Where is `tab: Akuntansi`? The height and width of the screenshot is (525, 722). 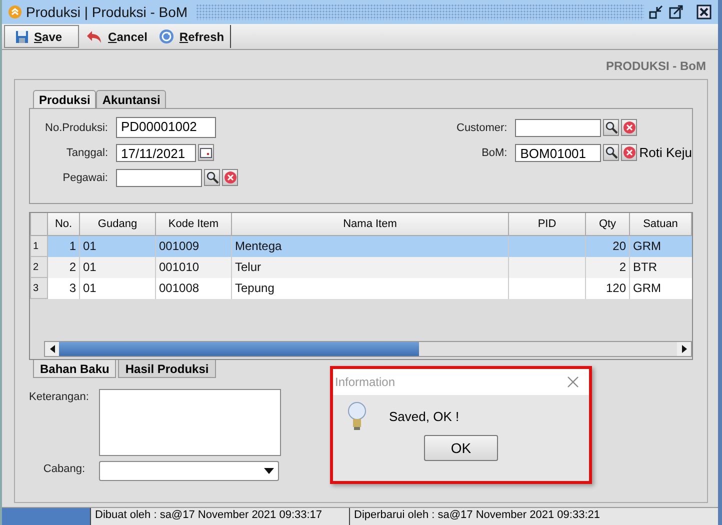 tab: Akuntansi is located at coordinates (131, 99).